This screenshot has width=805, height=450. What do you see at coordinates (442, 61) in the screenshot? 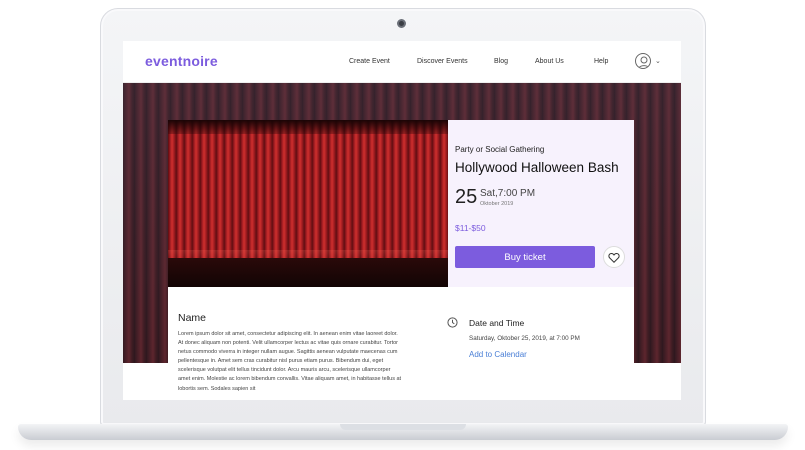
I see `nav-discover-events: Discover Events` at bounding box center [442, 61].